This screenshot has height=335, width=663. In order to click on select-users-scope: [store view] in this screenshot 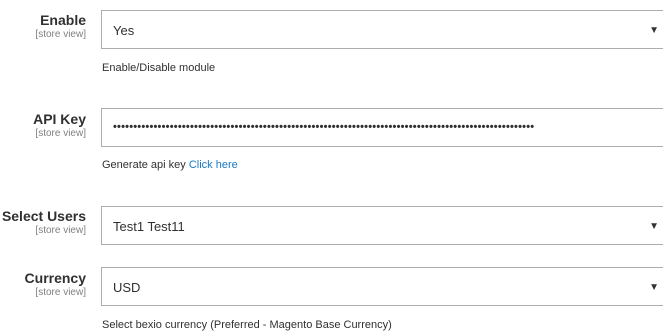, I will do `click(60, 230)`.